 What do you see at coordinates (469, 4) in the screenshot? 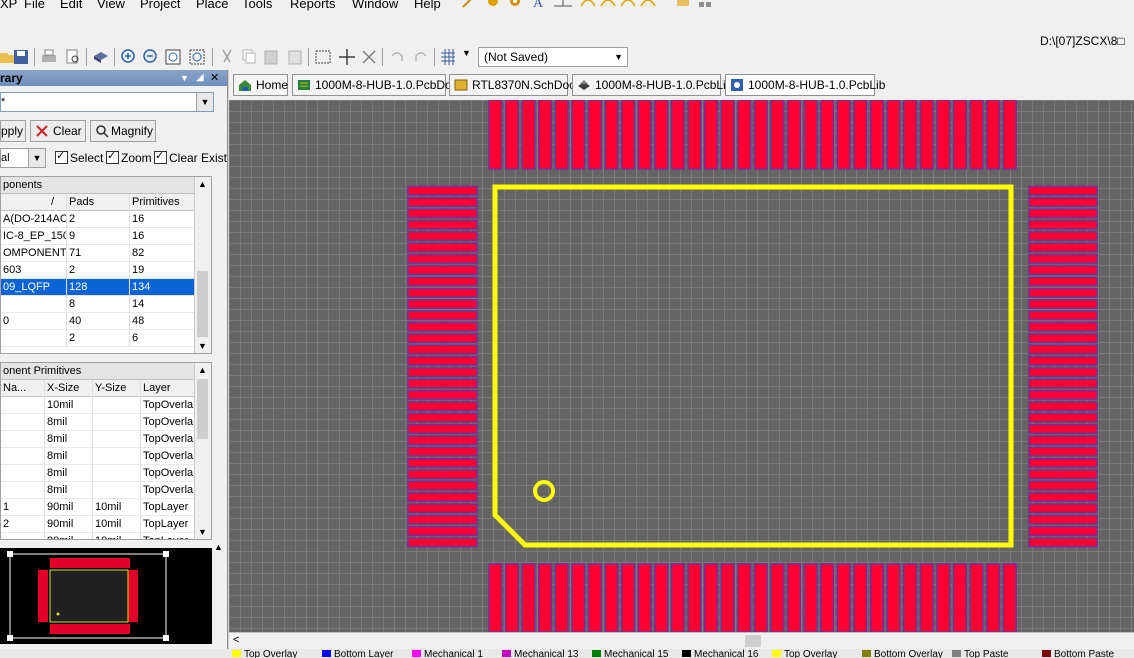
I see `line-icon` at bounding box center [469, 4].